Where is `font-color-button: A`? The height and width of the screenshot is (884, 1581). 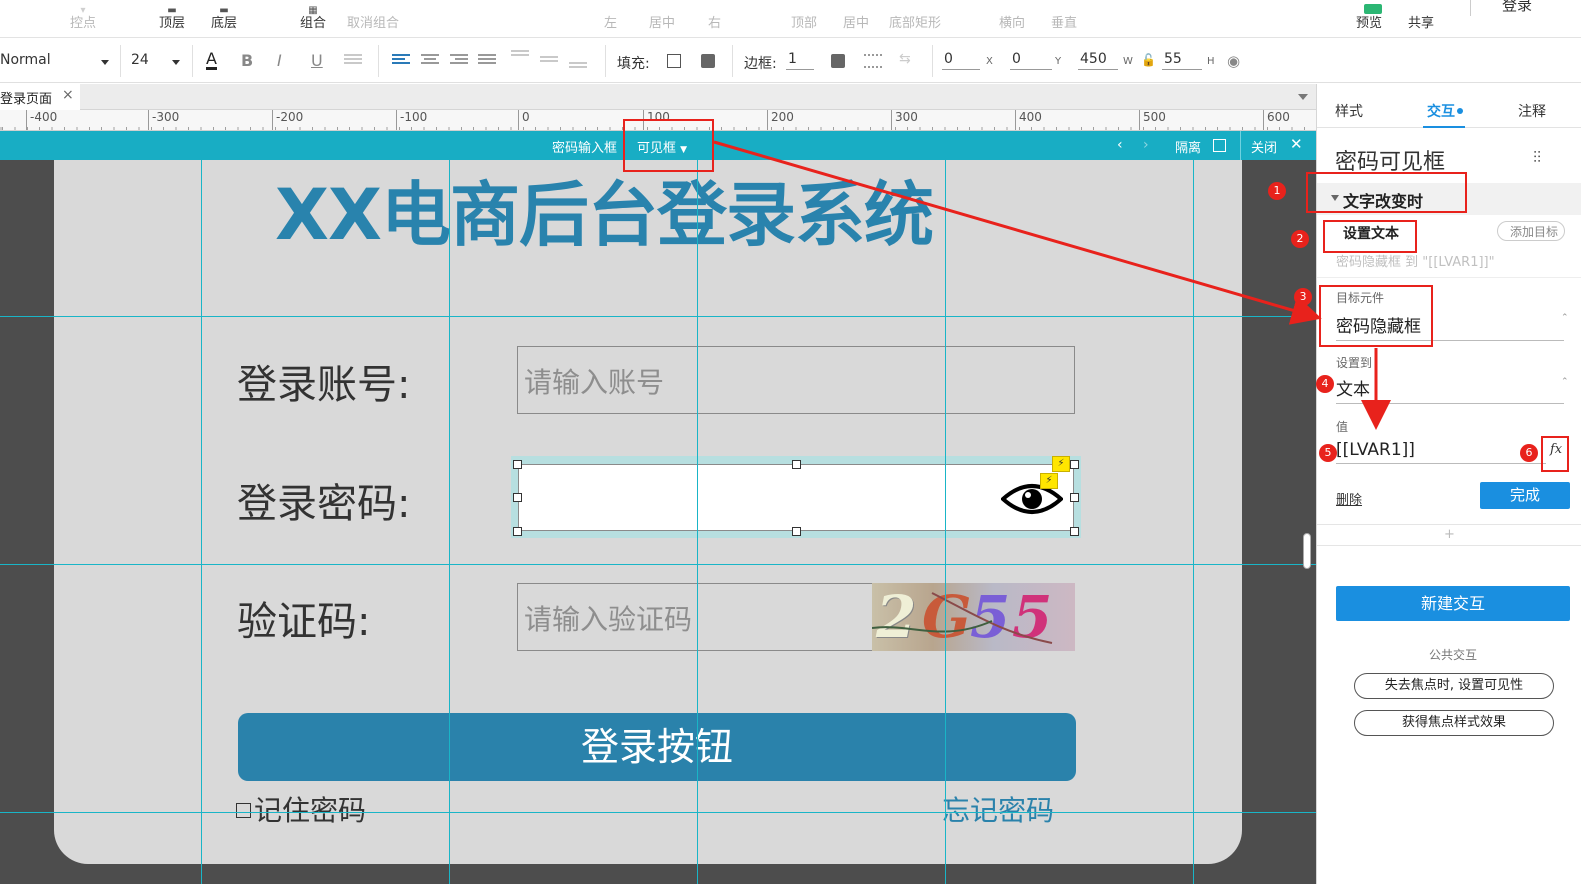 font-color-button: A is located at coordinates (211, 60).